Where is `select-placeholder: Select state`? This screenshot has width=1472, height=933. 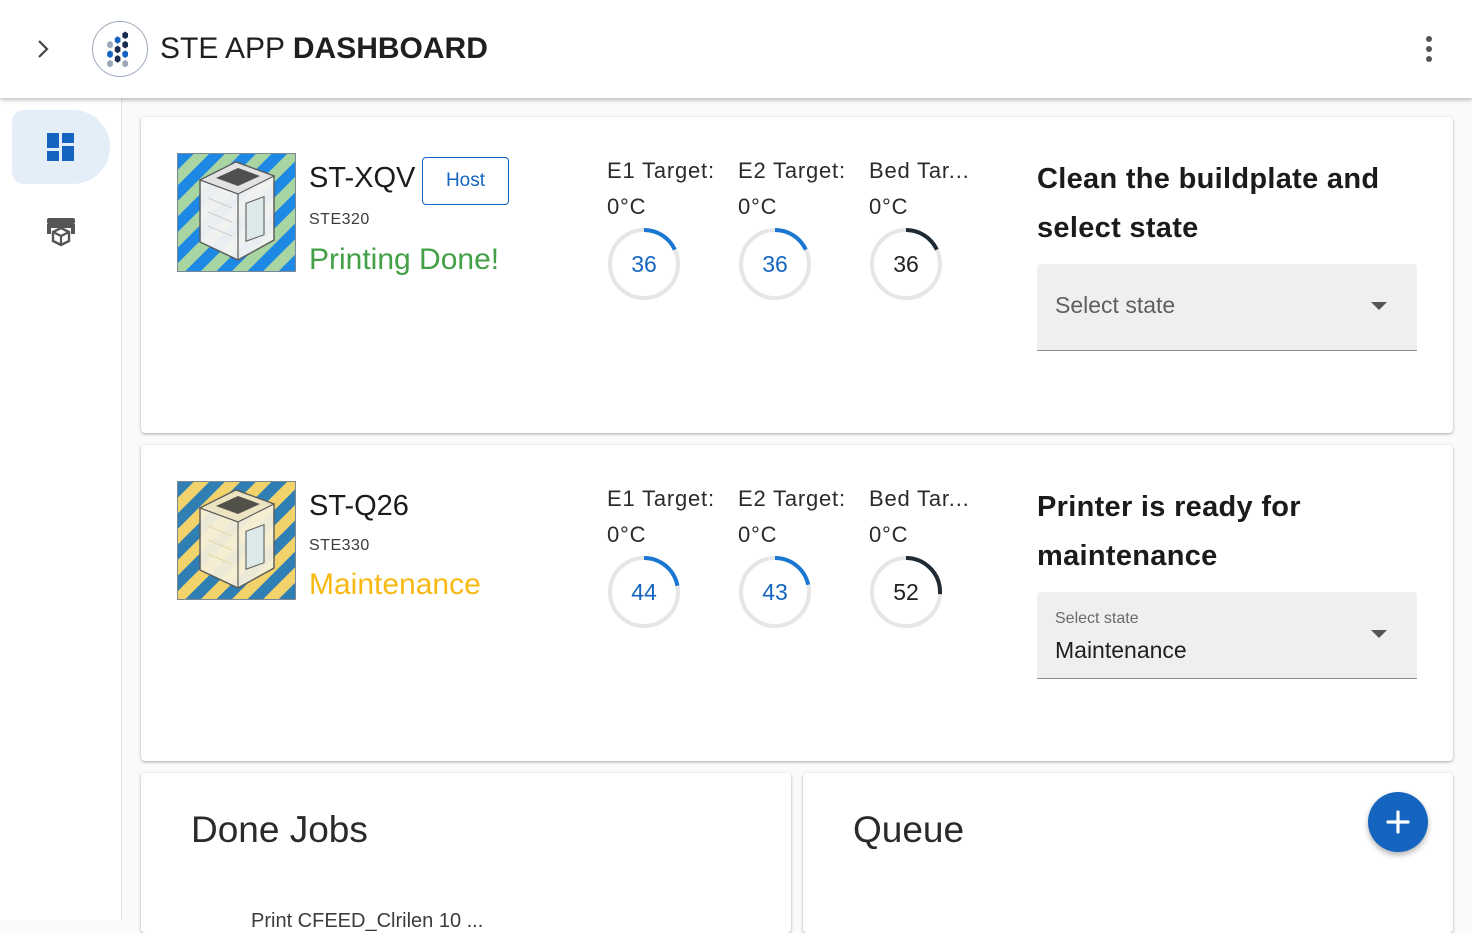 select-placeholder: Select state is located at coordinates (1115, 305).